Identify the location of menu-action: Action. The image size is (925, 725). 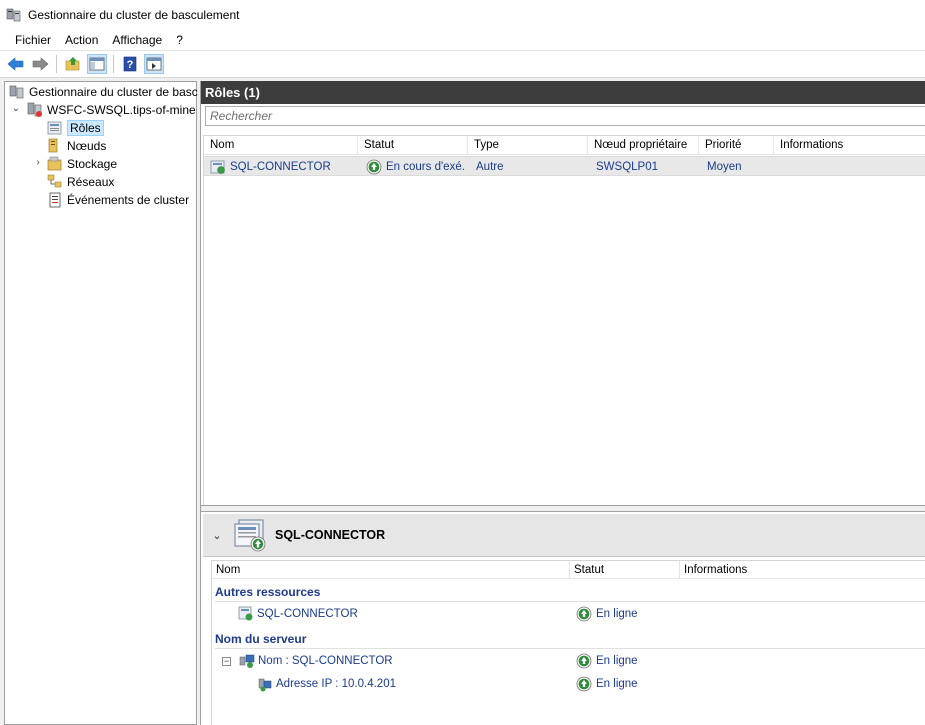
(81, 40).